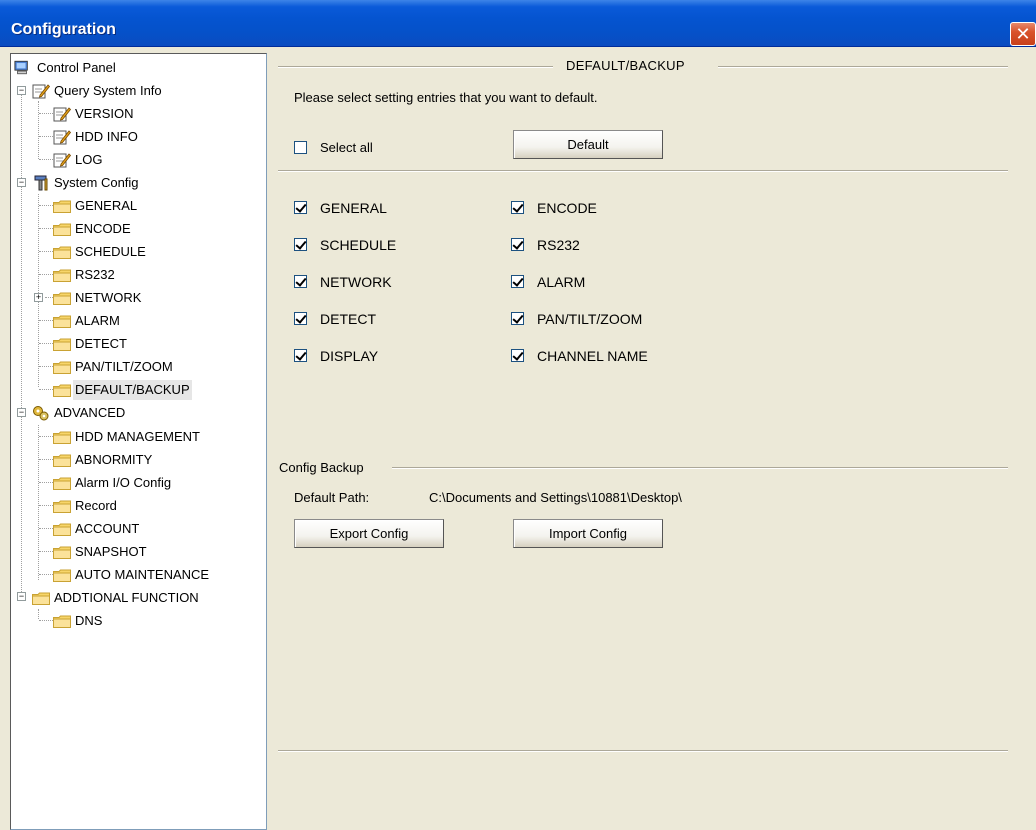 The image size is (1036, 830). I want to click on tree-item-label: Alarm I/O Config, so click(123, 482).